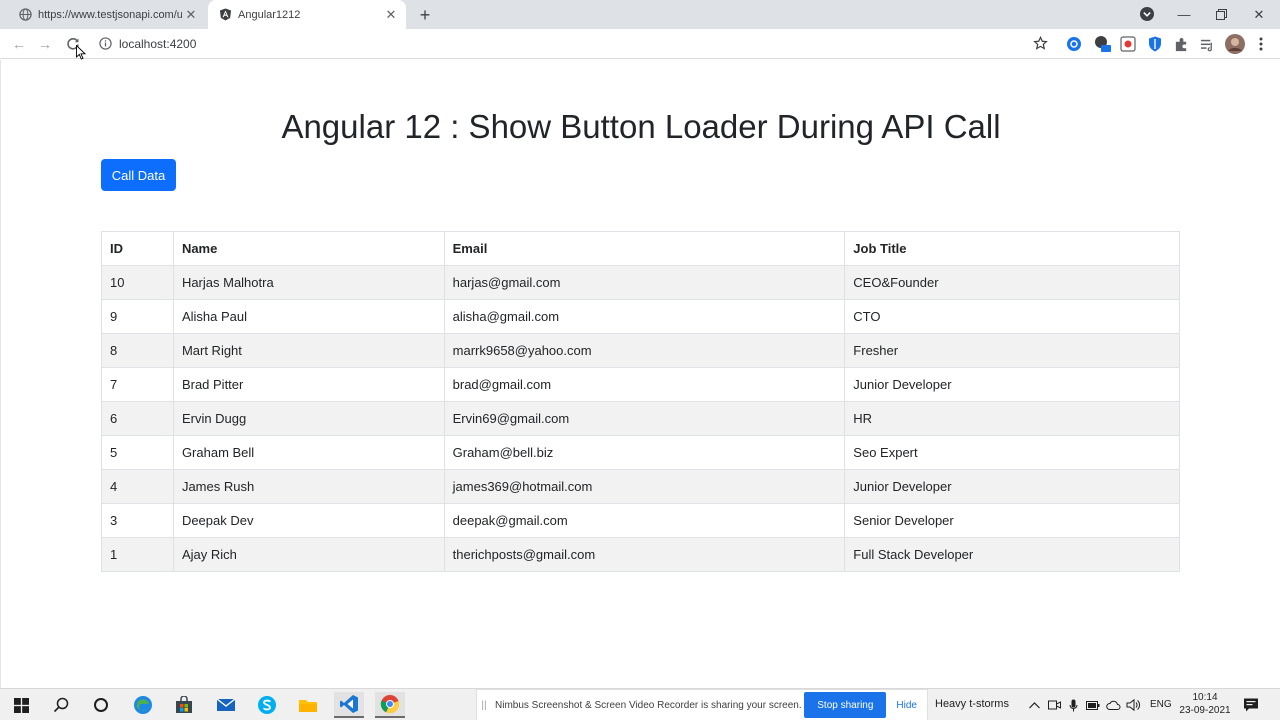  What do you see at coordinates (137, 452) in the screenshot?
I see `cell-id: 5` at bounding box center [137, 452].